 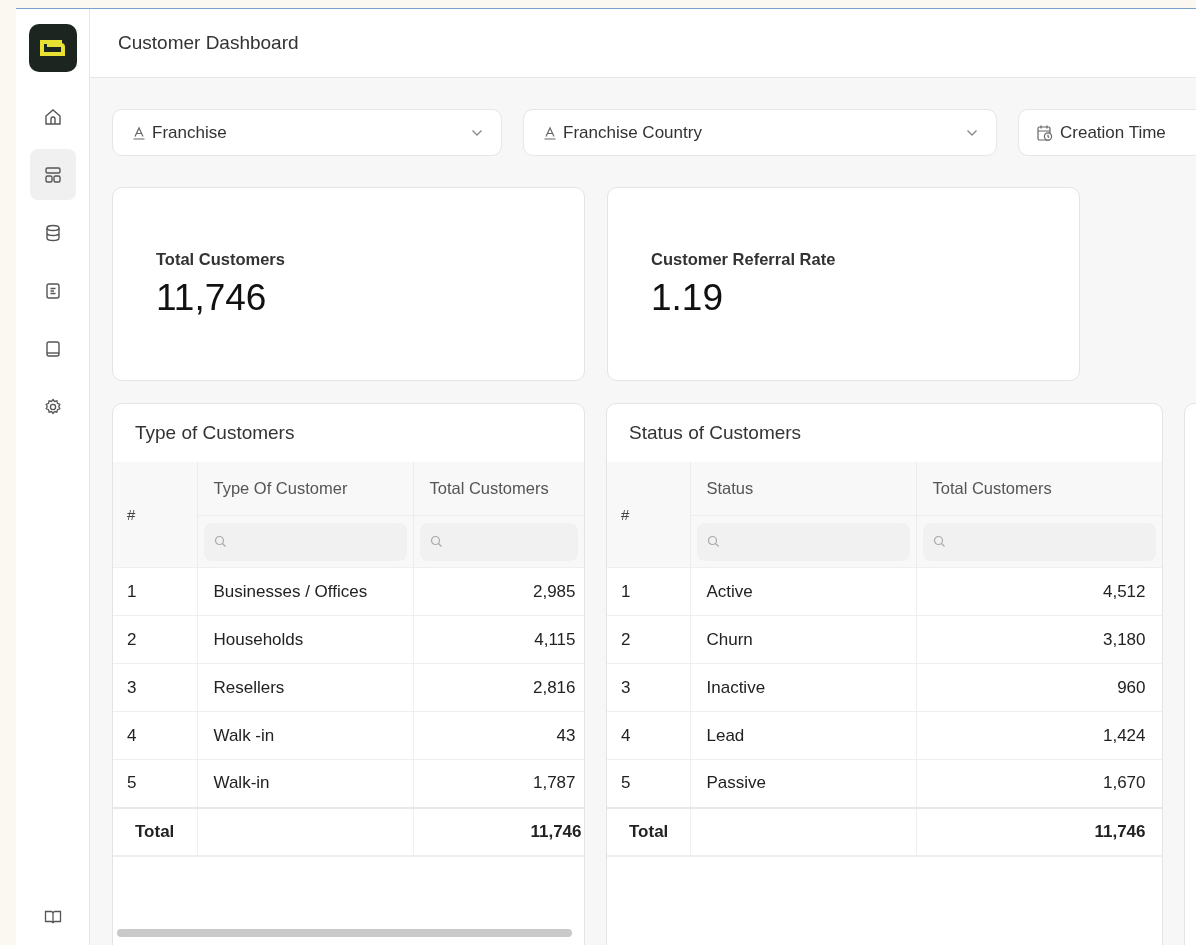 I want to click on metric-value: 1.19, so click(x=687, y=297).